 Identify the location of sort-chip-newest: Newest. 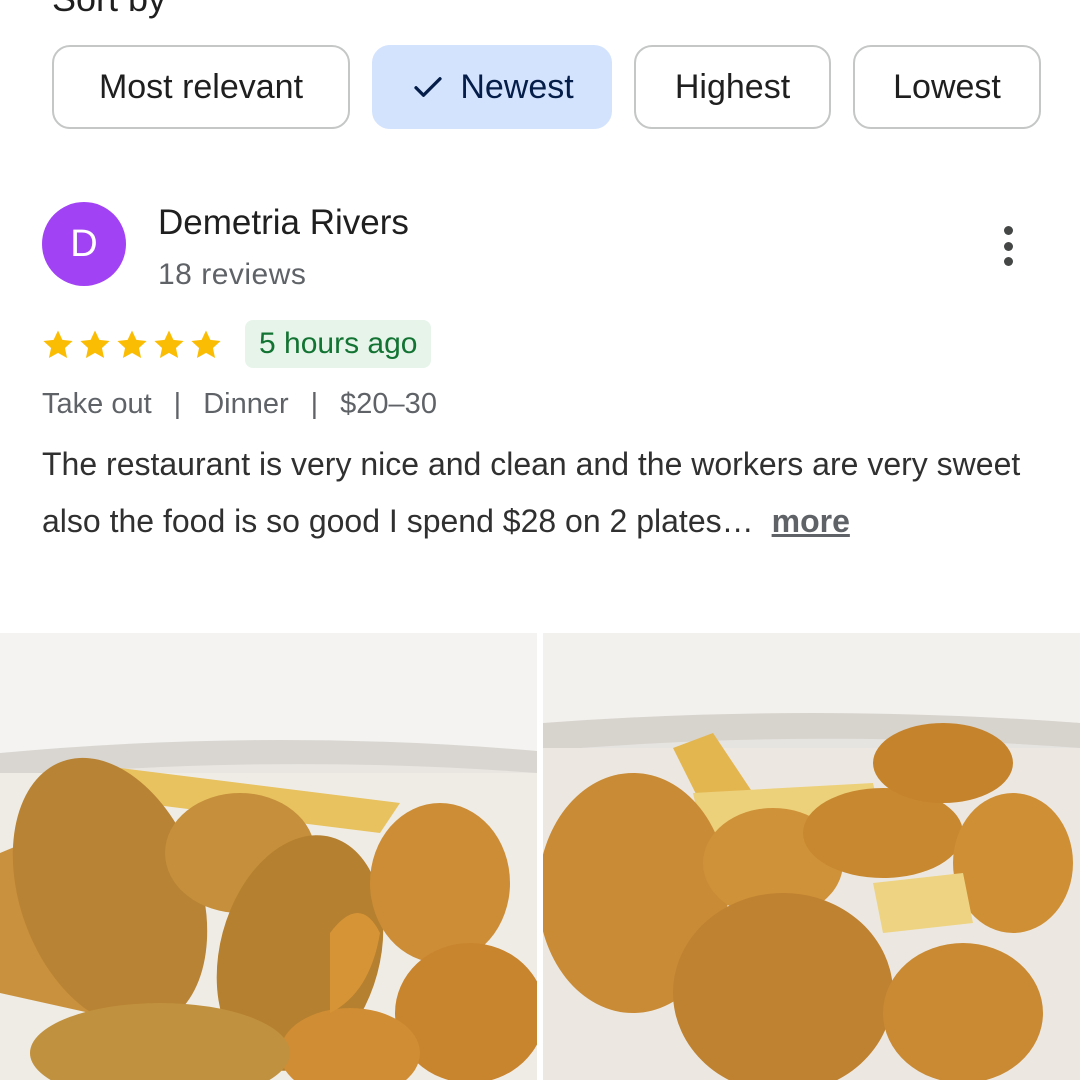
(492, 87).